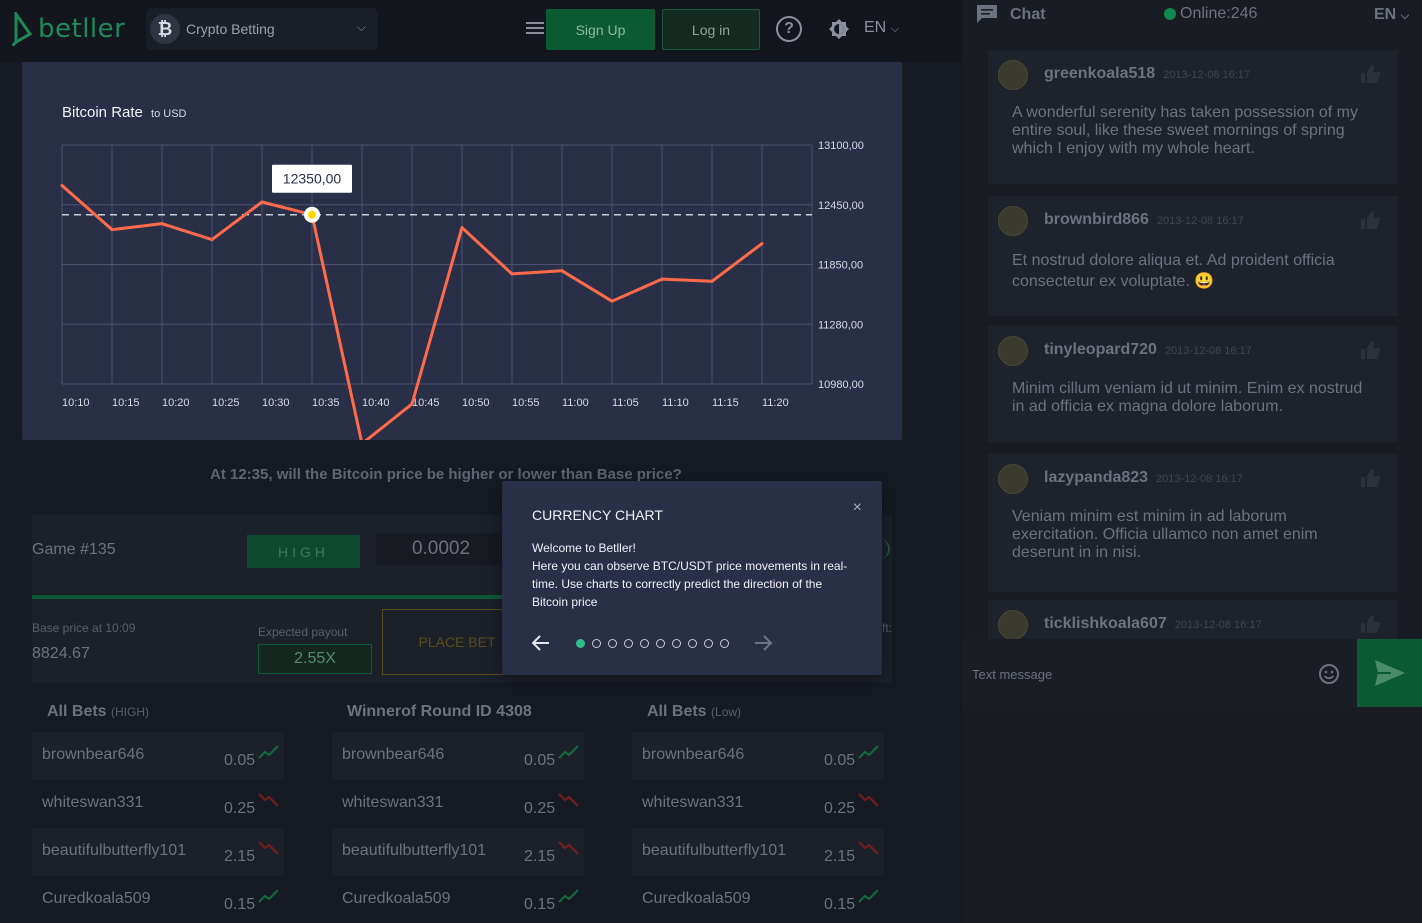 The width and height of the screenshot is (1422, 923). What do you see at coordinates (312, 179) in the screenshot?
I see `tooltip-value: 12350,00` at bounding box center [312, 179].